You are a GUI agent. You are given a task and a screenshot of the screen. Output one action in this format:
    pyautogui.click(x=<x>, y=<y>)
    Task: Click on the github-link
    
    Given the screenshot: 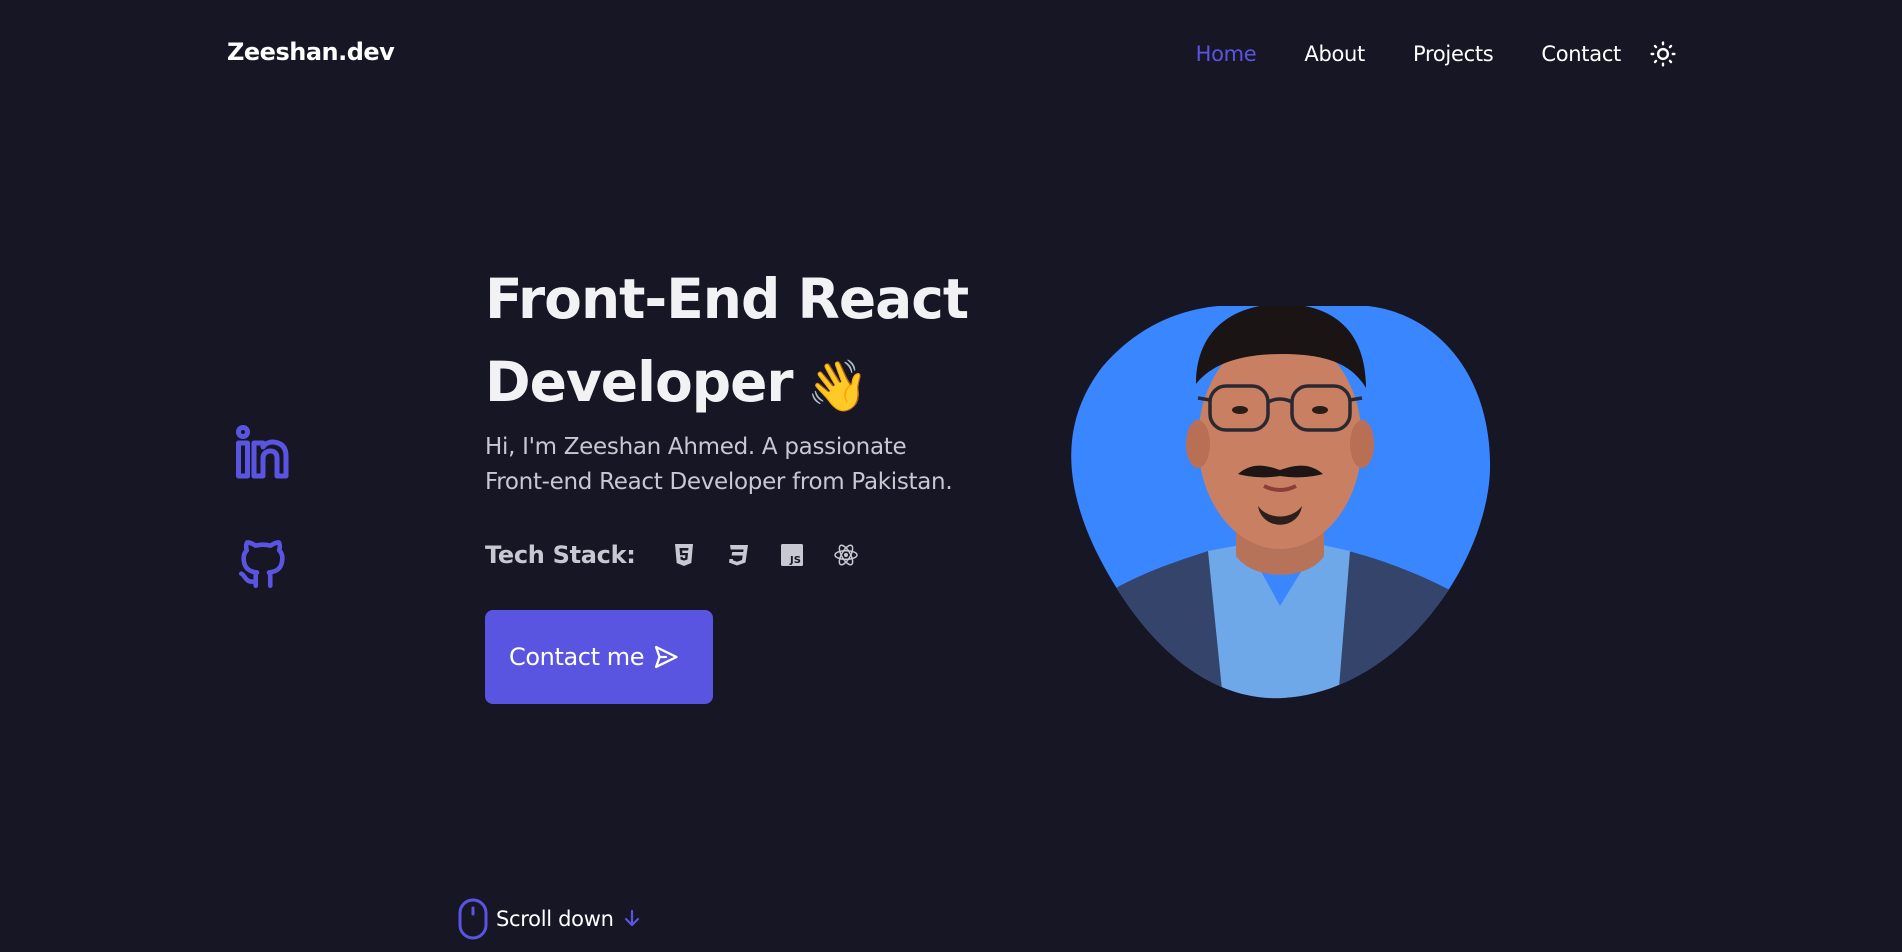 What is the action you would take?
    pyautogui.click(x=263, y=564)
    